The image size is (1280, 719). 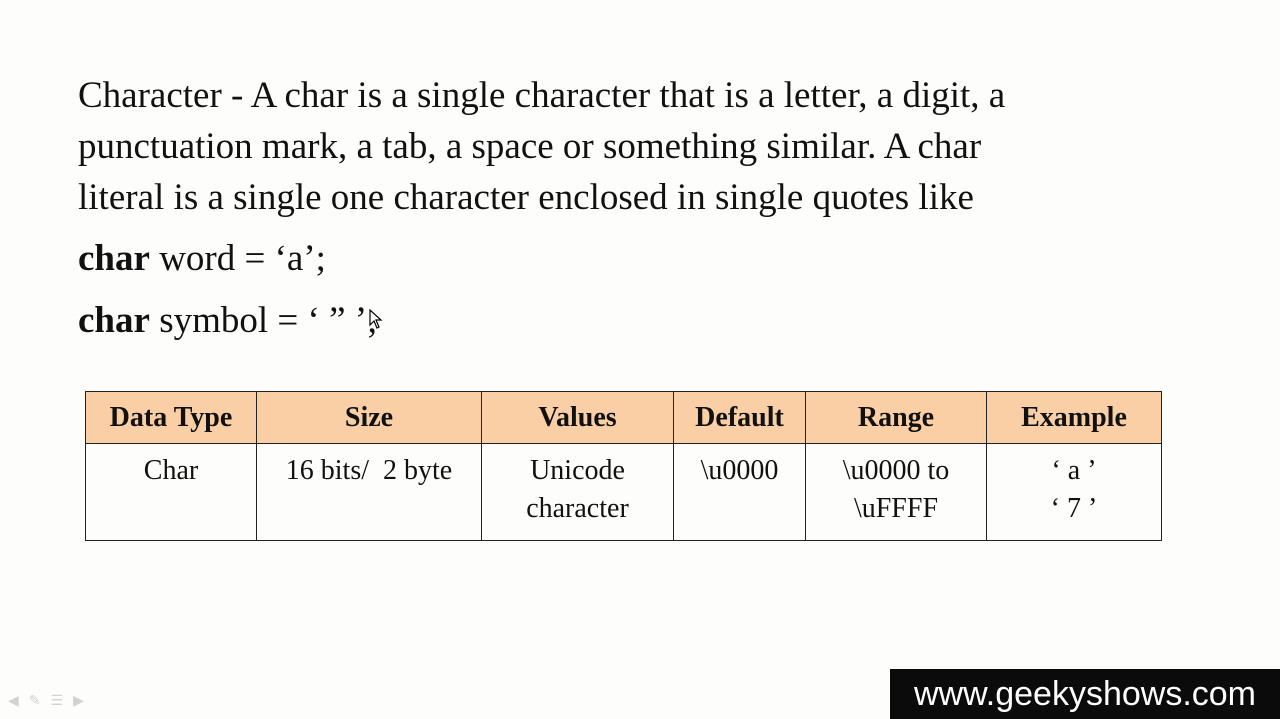 What do you see at coordinates (369, 492) in the screenshot?
I see `cell-size: 16 bits/ 2 byte` at bounding box center [369, 492].